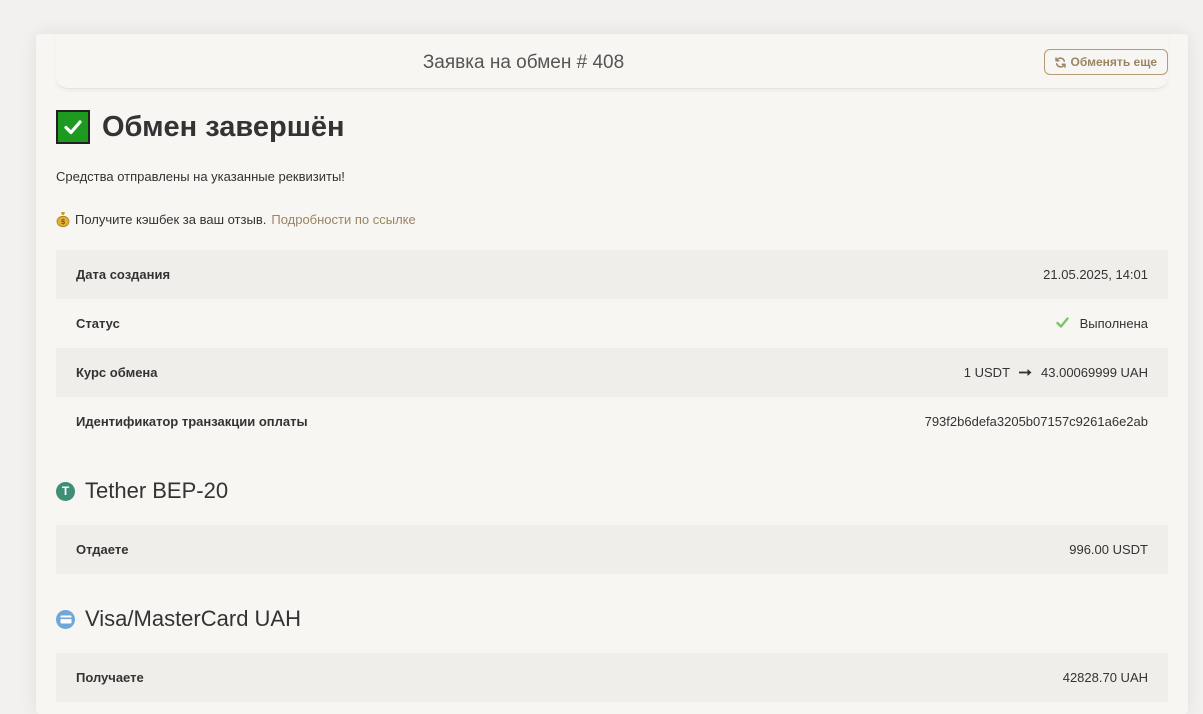  I want to click on cashback-details-link: Подробности по ссылке, so click(343, 219).